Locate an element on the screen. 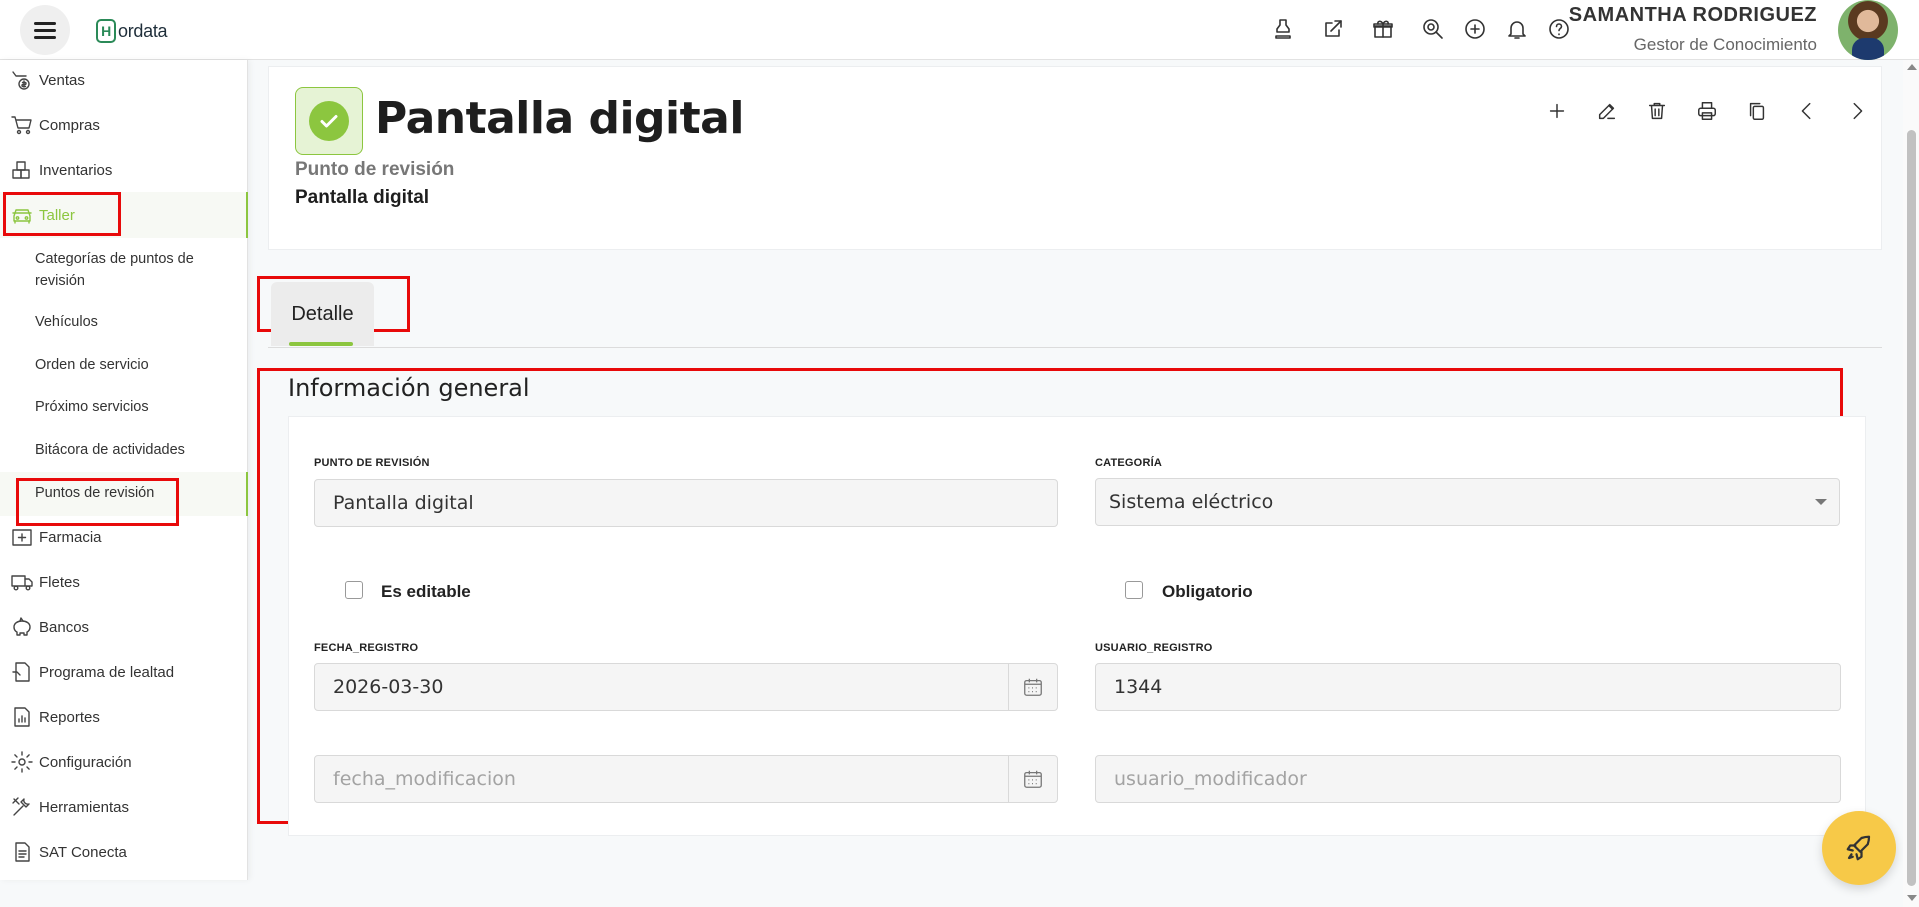 This screenshot has width=1919, height=907. record-type-label: Punto de revisión is located at coordinates (375, 169).